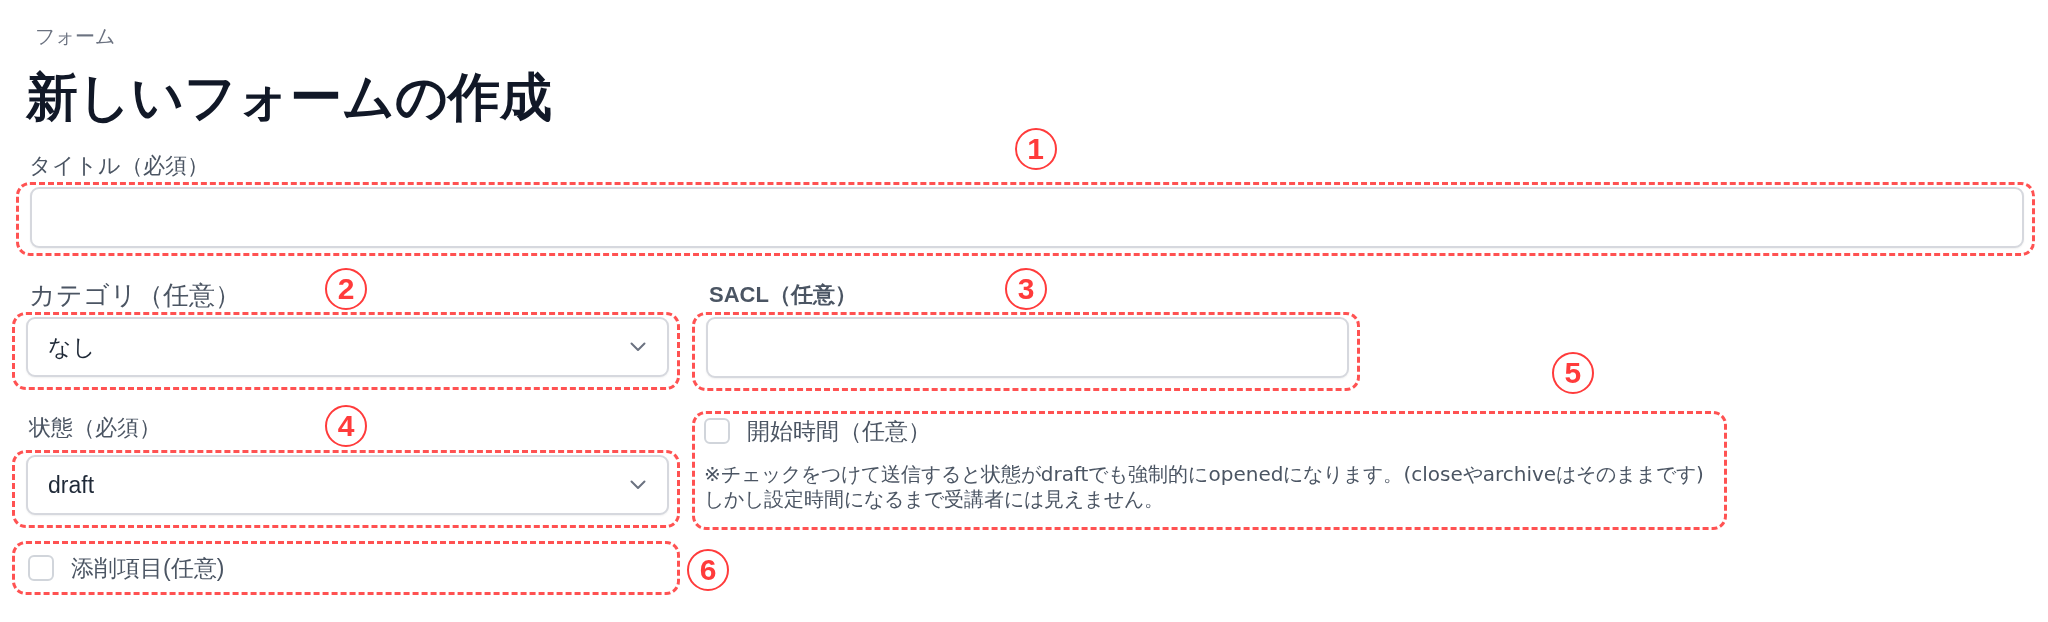 The width and height of the screenshot is (2048, 622). What do you see at coordinates (1026, 289) in the screenshot?
I see `annotation-number: 3` at bounding box center [1026, 289].